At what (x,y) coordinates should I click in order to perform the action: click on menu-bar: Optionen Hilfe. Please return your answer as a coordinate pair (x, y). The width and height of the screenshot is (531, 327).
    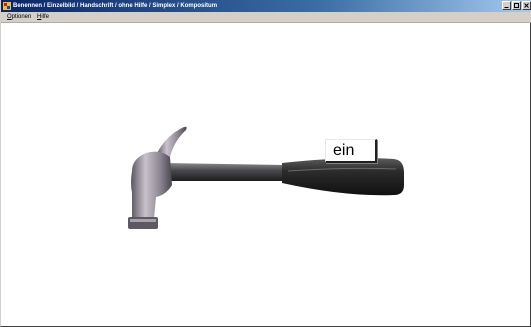
    Looking at the image, I should click on (266, 17).